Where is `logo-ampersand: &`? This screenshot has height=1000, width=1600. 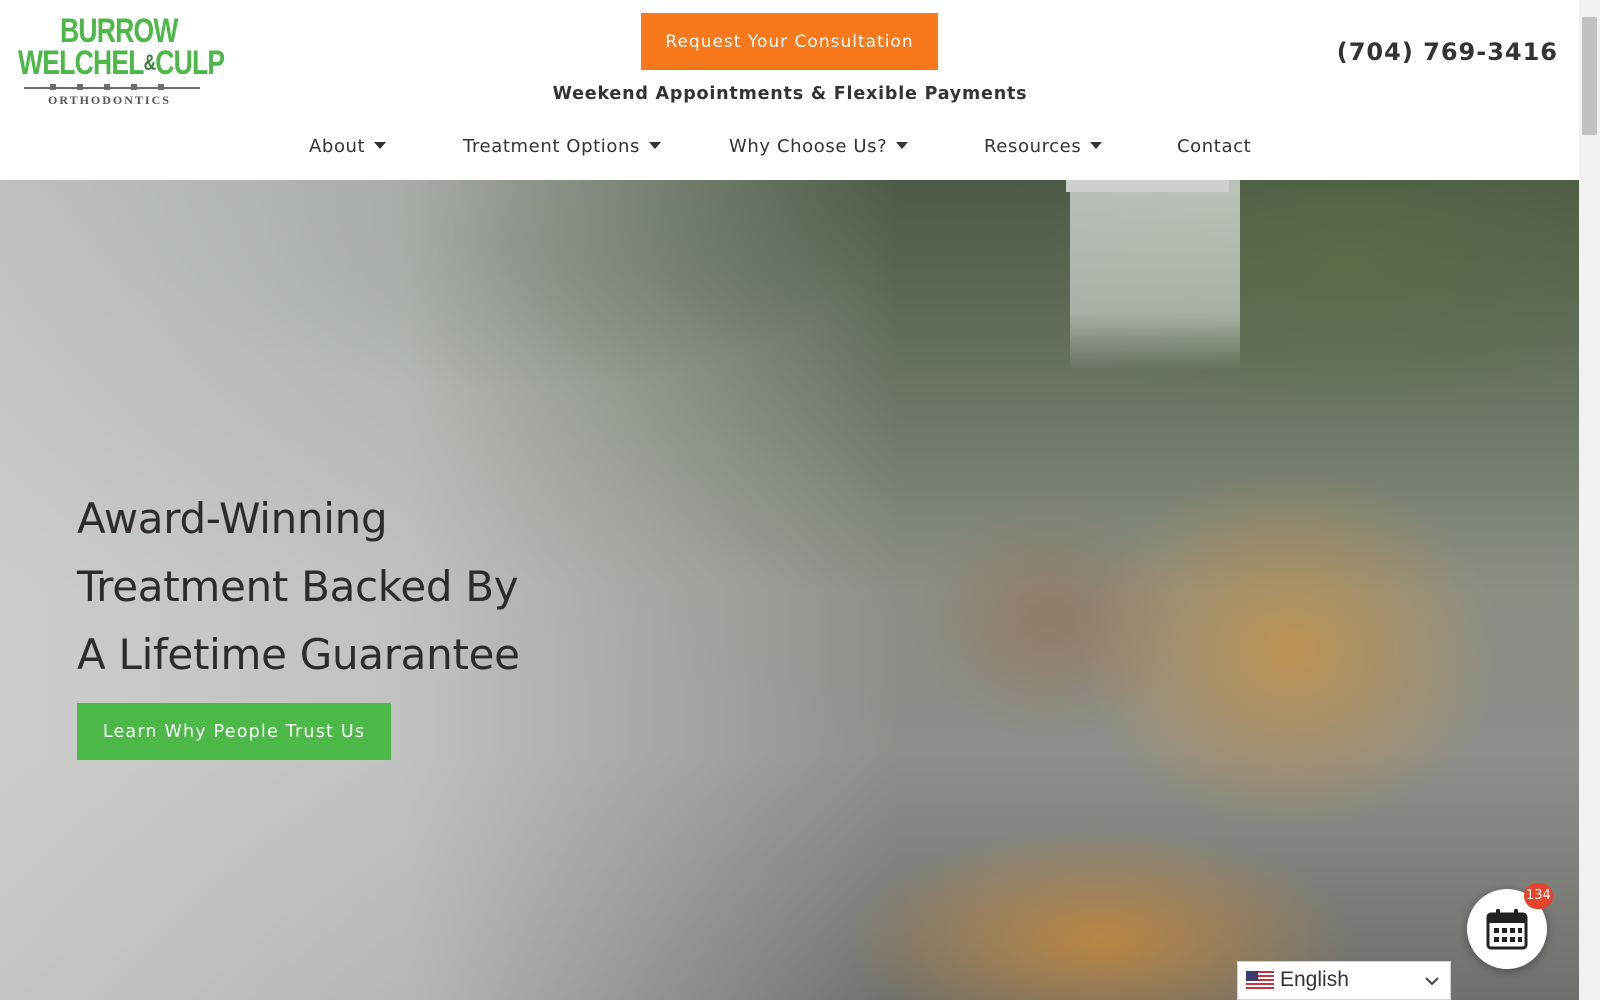 logo-ampersand: & is located at coordinates (149, 62).